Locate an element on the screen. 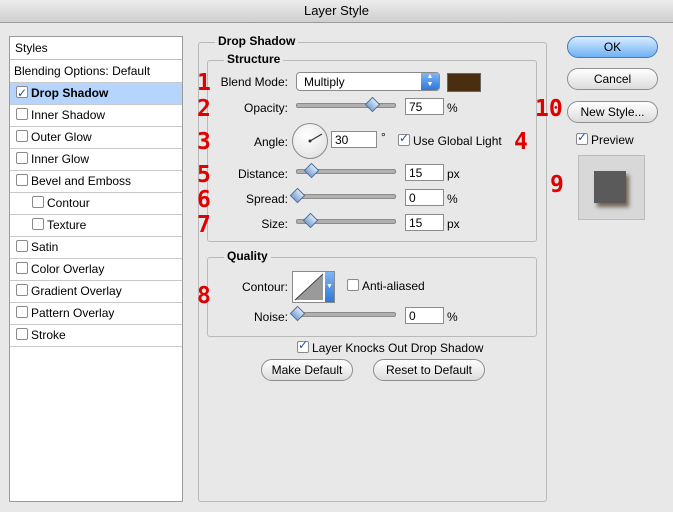 The height and width of the screenshot is (512, 673). anti-aliased: Anti-aliased is located at coordinates (386, 286).